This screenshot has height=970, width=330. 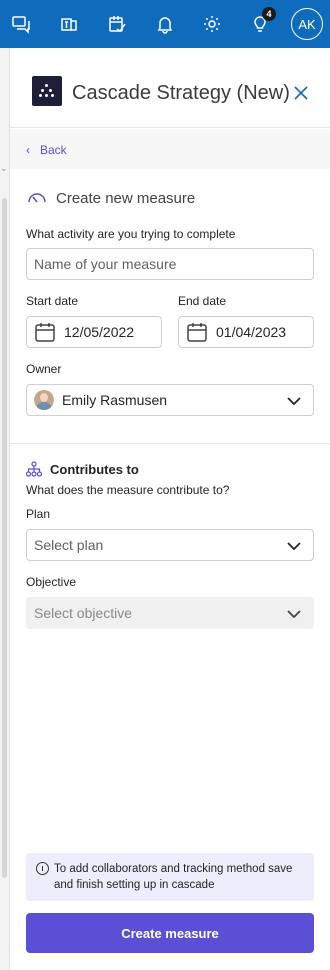 I want to click on owner-avatar, so click(x=44, y=400).